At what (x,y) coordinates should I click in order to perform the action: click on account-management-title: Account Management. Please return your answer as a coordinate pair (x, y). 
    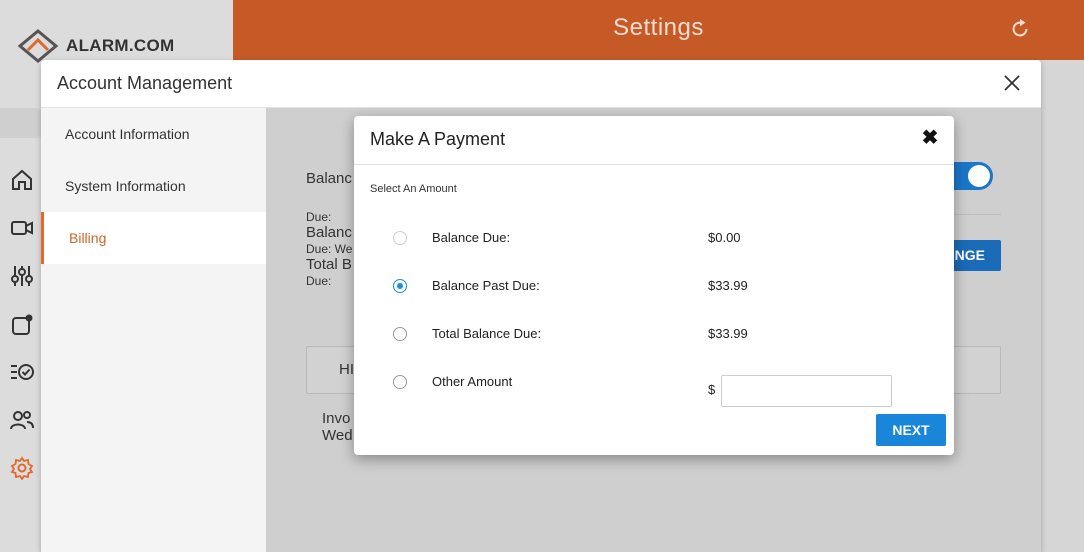
    Looking at the image, I should click on (145, 83).